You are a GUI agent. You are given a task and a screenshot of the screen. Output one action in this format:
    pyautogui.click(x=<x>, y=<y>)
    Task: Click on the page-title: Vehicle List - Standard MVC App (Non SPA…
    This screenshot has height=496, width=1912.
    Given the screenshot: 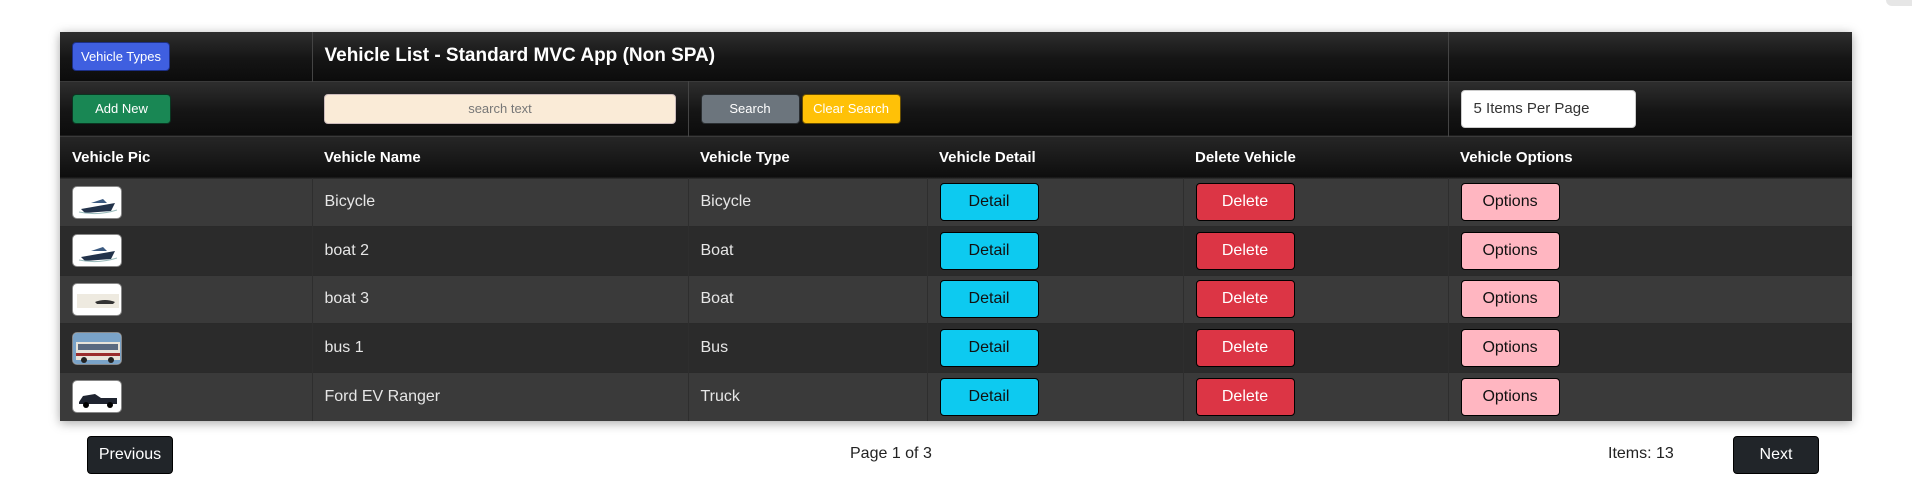 What is the action you would take?
    pyautogui.click(x=520, y=56)
    